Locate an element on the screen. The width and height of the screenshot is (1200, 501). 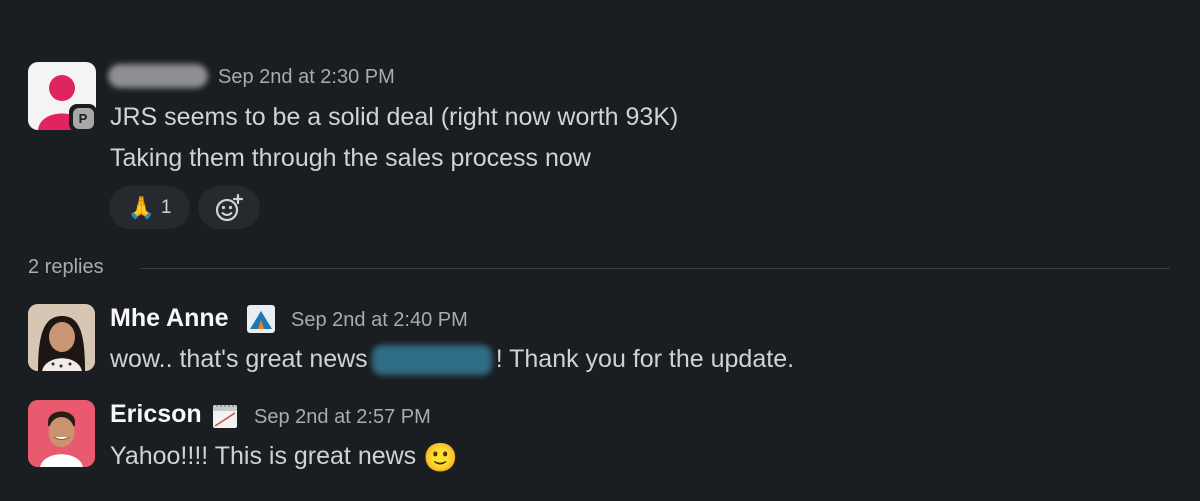
pray-emoji-icon: 🙏 is located at coordinates (141, 207).